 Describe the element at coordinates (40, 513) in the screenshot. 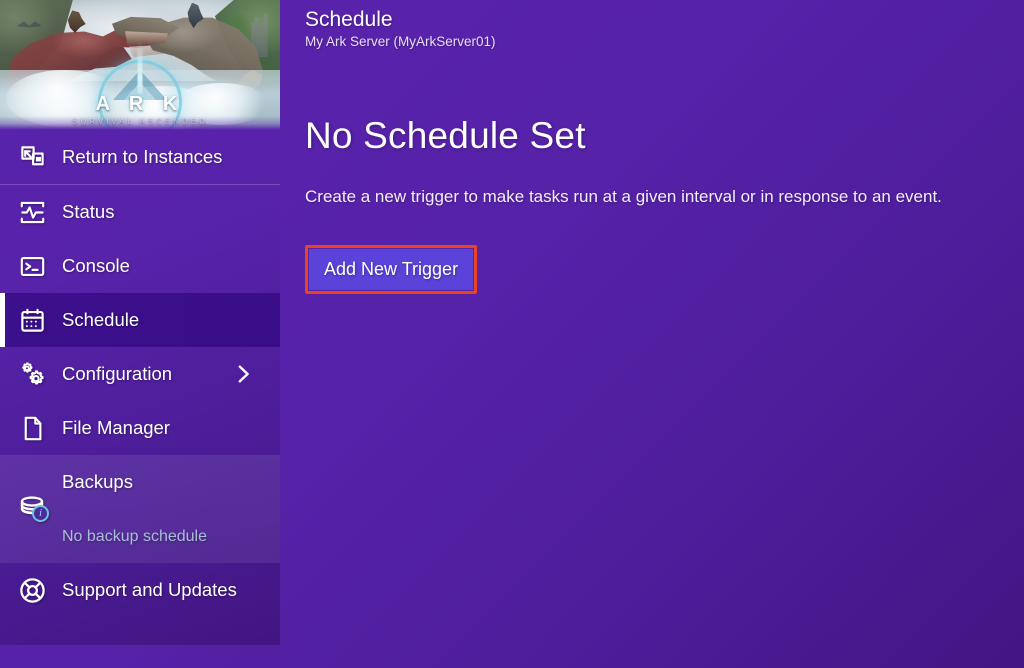

I see `info-badge: i` at that location.